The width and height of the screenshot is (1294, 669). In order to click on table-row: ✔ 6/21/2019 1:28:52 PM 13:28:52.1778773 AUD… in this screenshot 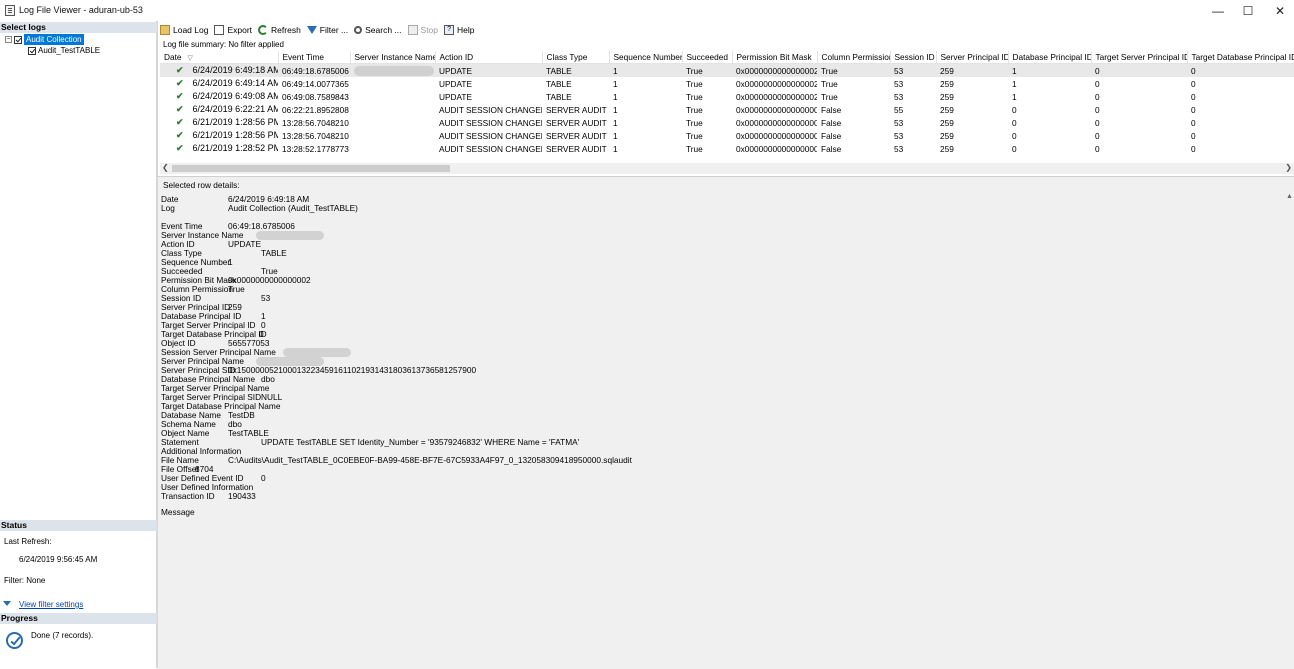, I will do `click(727, 148)`.